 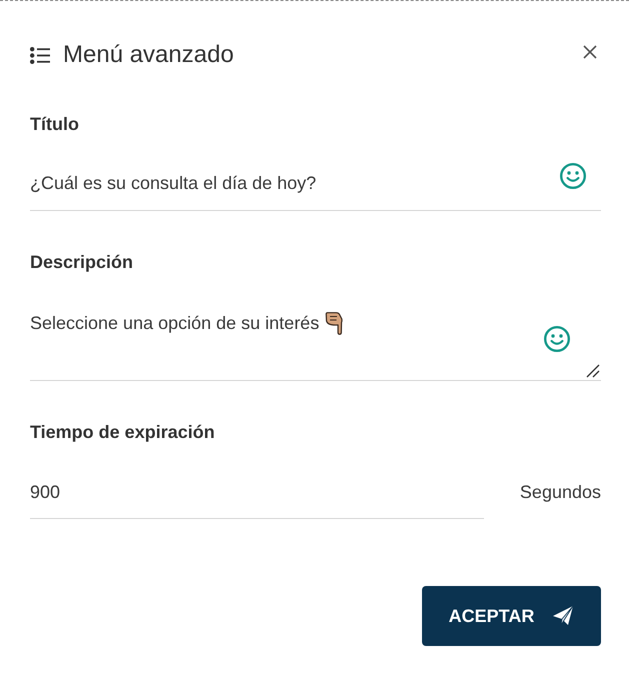 What do you see at coordinates (54, 124) in the screenshot?
I see `field-label: Título` at bounding box center [54, 124].